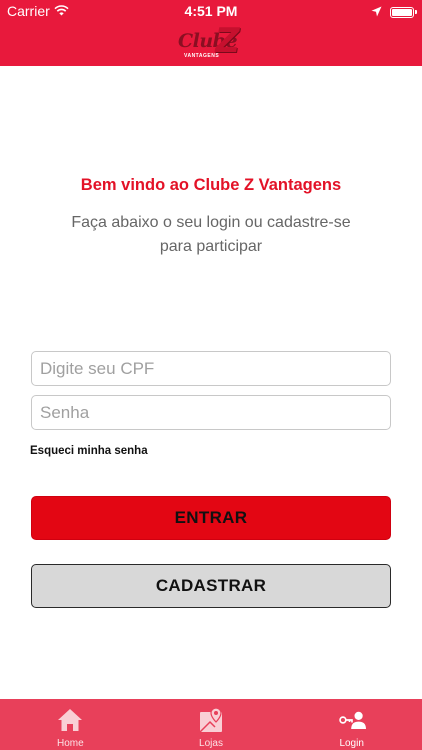 Image resolution: width=422 pixels, height=750 pixels. I want to click on tab-home-label: Home, so click(70, 743).